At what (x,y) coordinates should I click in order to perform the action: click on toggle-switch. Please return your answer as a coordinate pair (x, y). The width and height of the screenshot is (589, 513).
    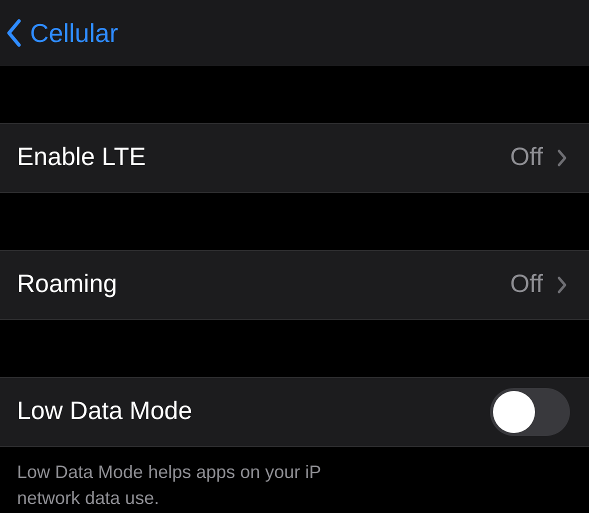
    Looking at the image, I should click on (530, 412).